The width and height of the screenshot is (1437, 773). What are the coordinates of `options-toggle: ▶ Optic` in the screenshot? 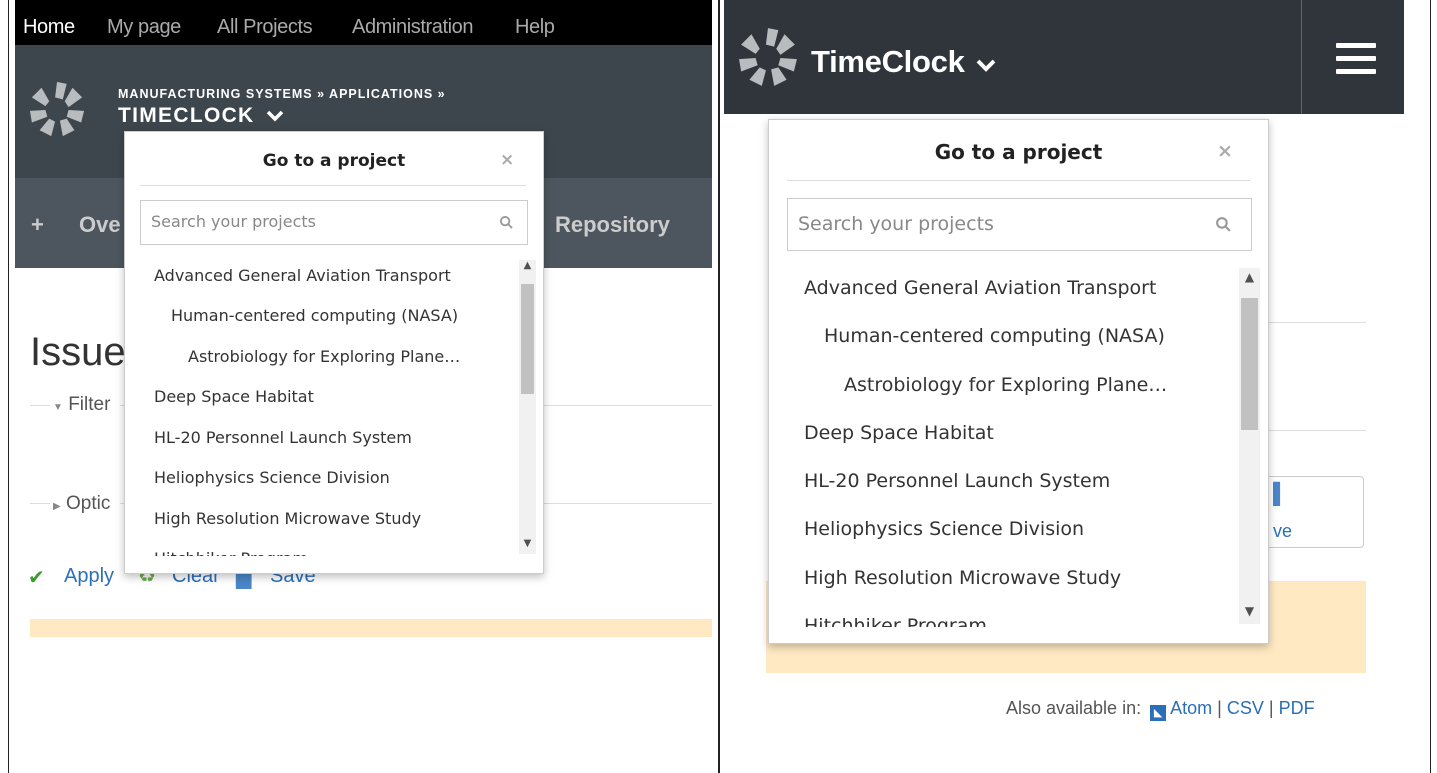 It's located at (81, 504).